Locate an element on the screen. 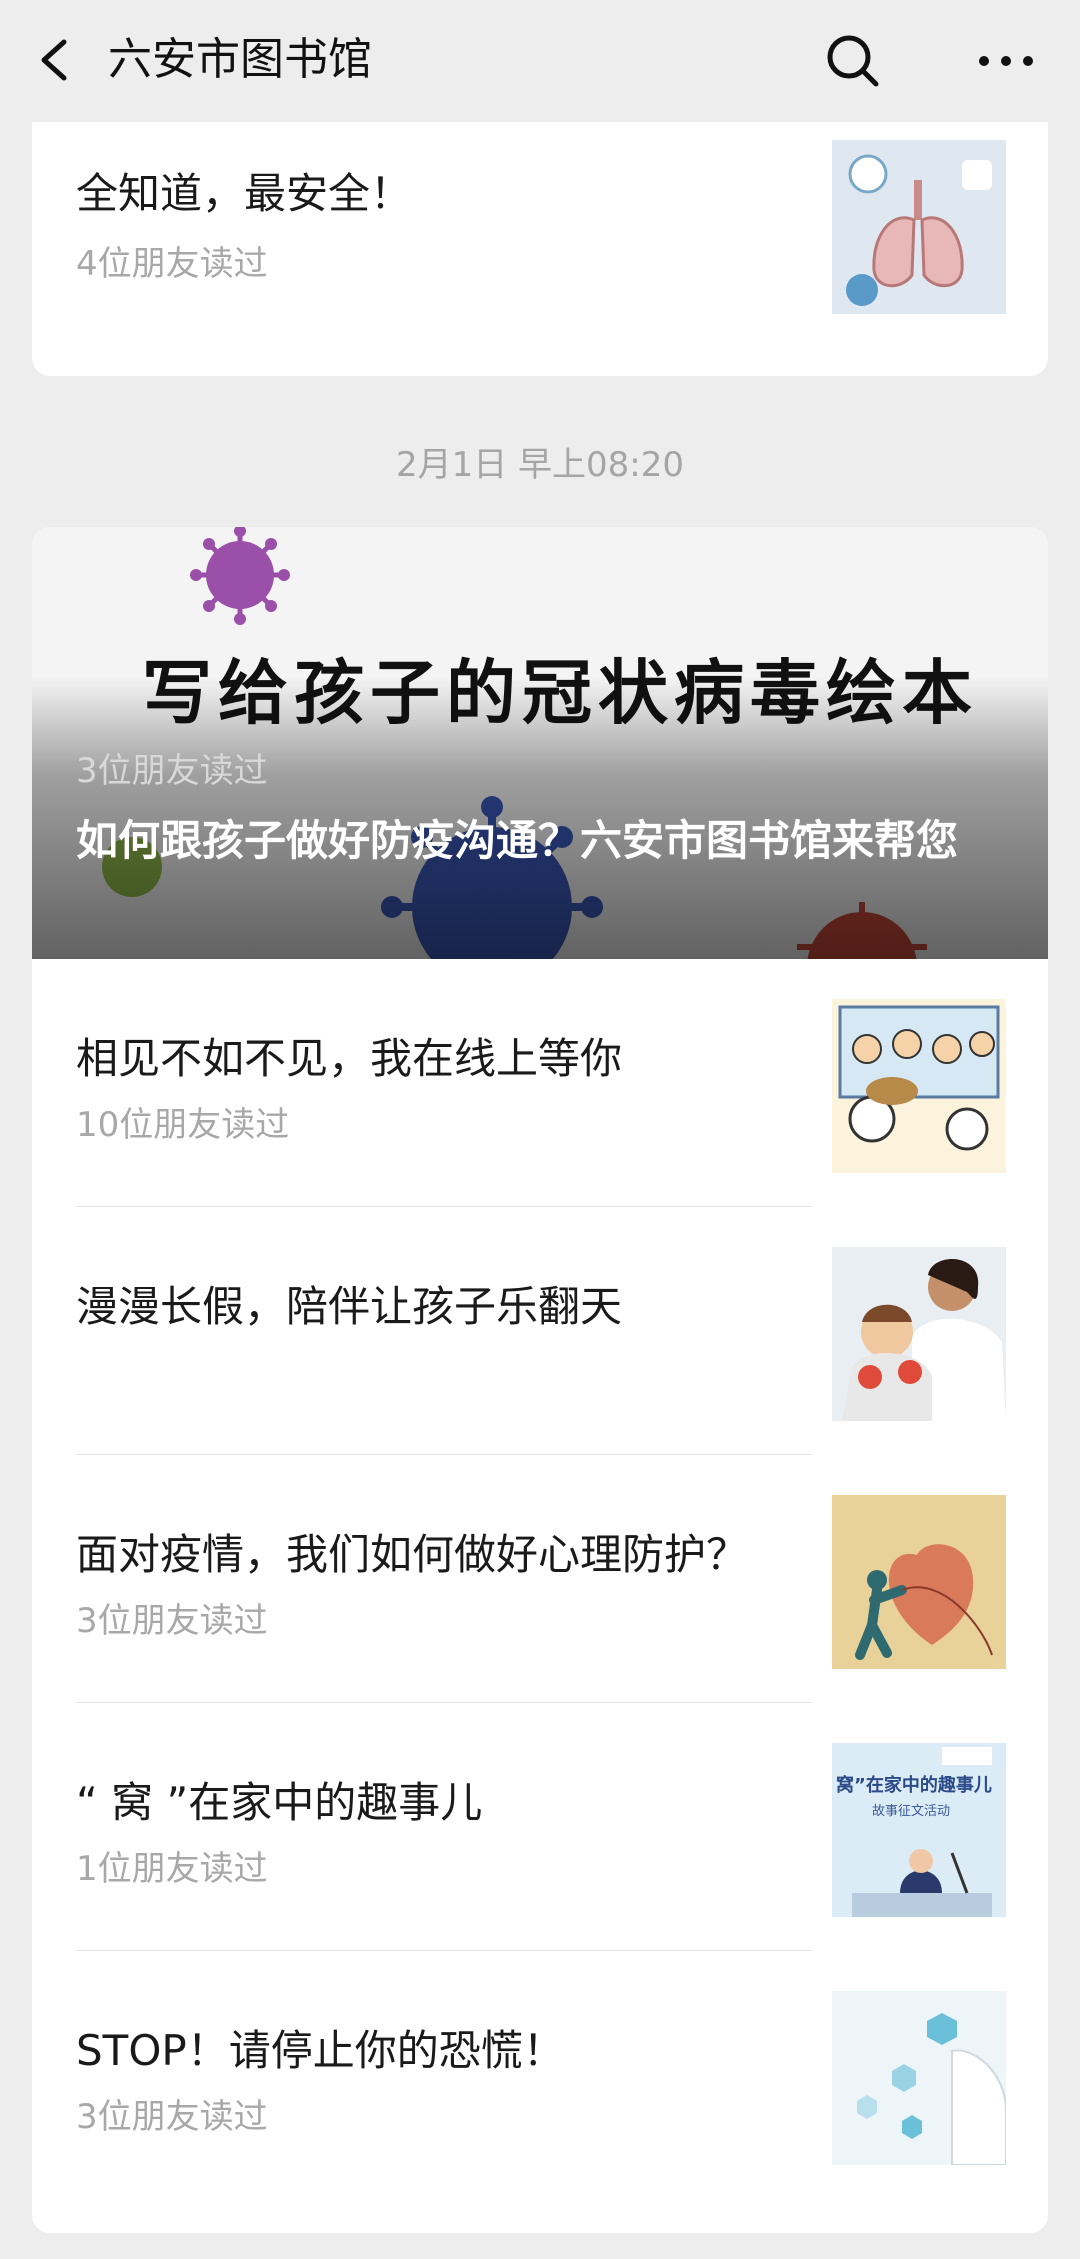 The image size is (1080, 2259). poster-title-text: 窝”在家中的趣事儿 is located at coordinates (914, 1785).